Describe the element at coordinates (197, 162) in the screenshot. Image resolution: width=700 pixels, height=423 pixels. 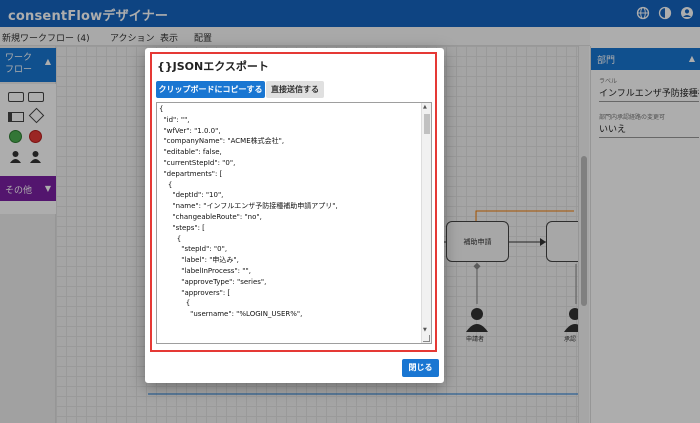
I see `json-line: "currentStepId": "0",` at that location.